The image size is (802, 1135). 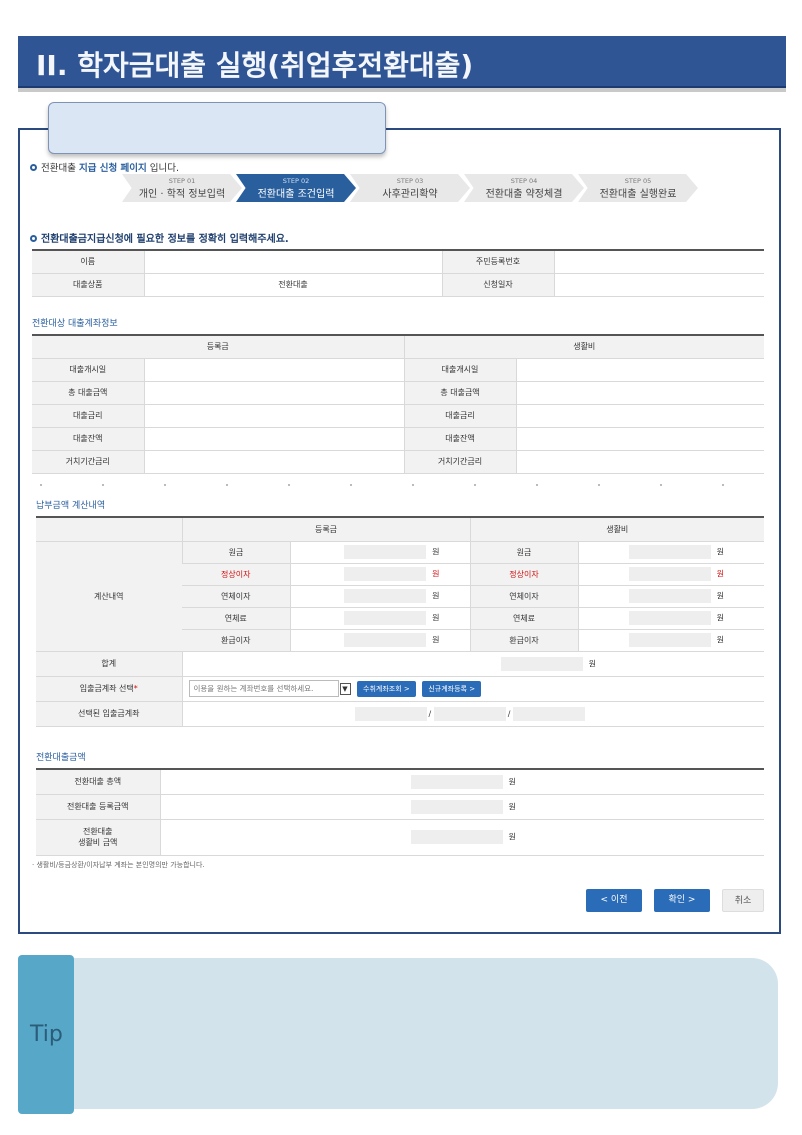 What do you see at coordinates (743, 900) in the screenshot?
I see `cancel-button: 취소` at bounding box center [743, 900].